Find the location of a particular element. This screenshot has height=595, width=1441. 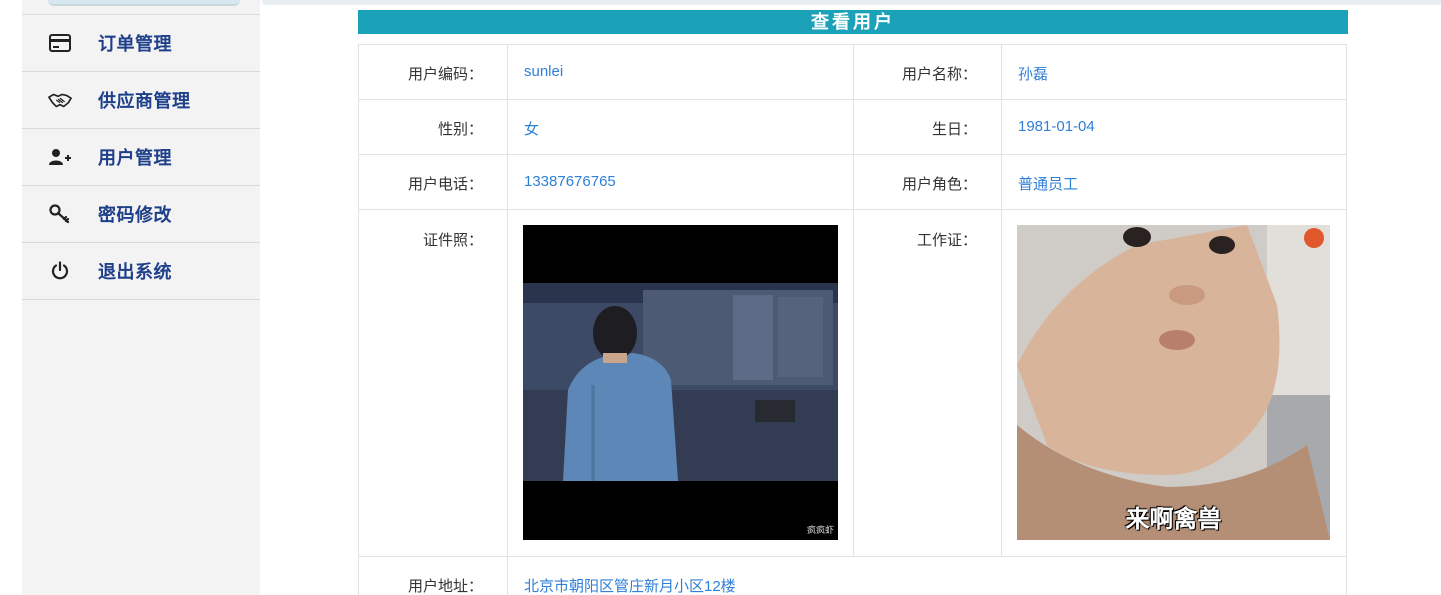

sidebar-item-suppliers: 供应商管理 is located at coordinates (141, 100).